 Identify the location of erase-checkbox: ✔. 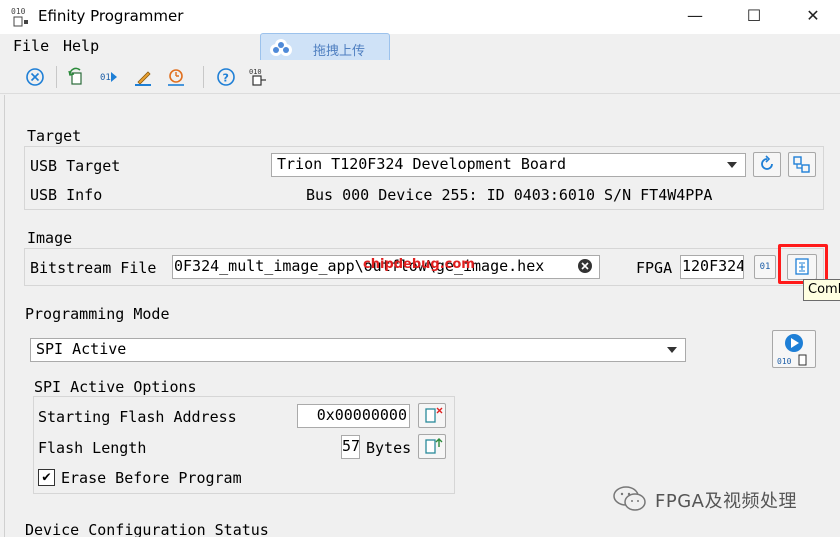
(46, 477).